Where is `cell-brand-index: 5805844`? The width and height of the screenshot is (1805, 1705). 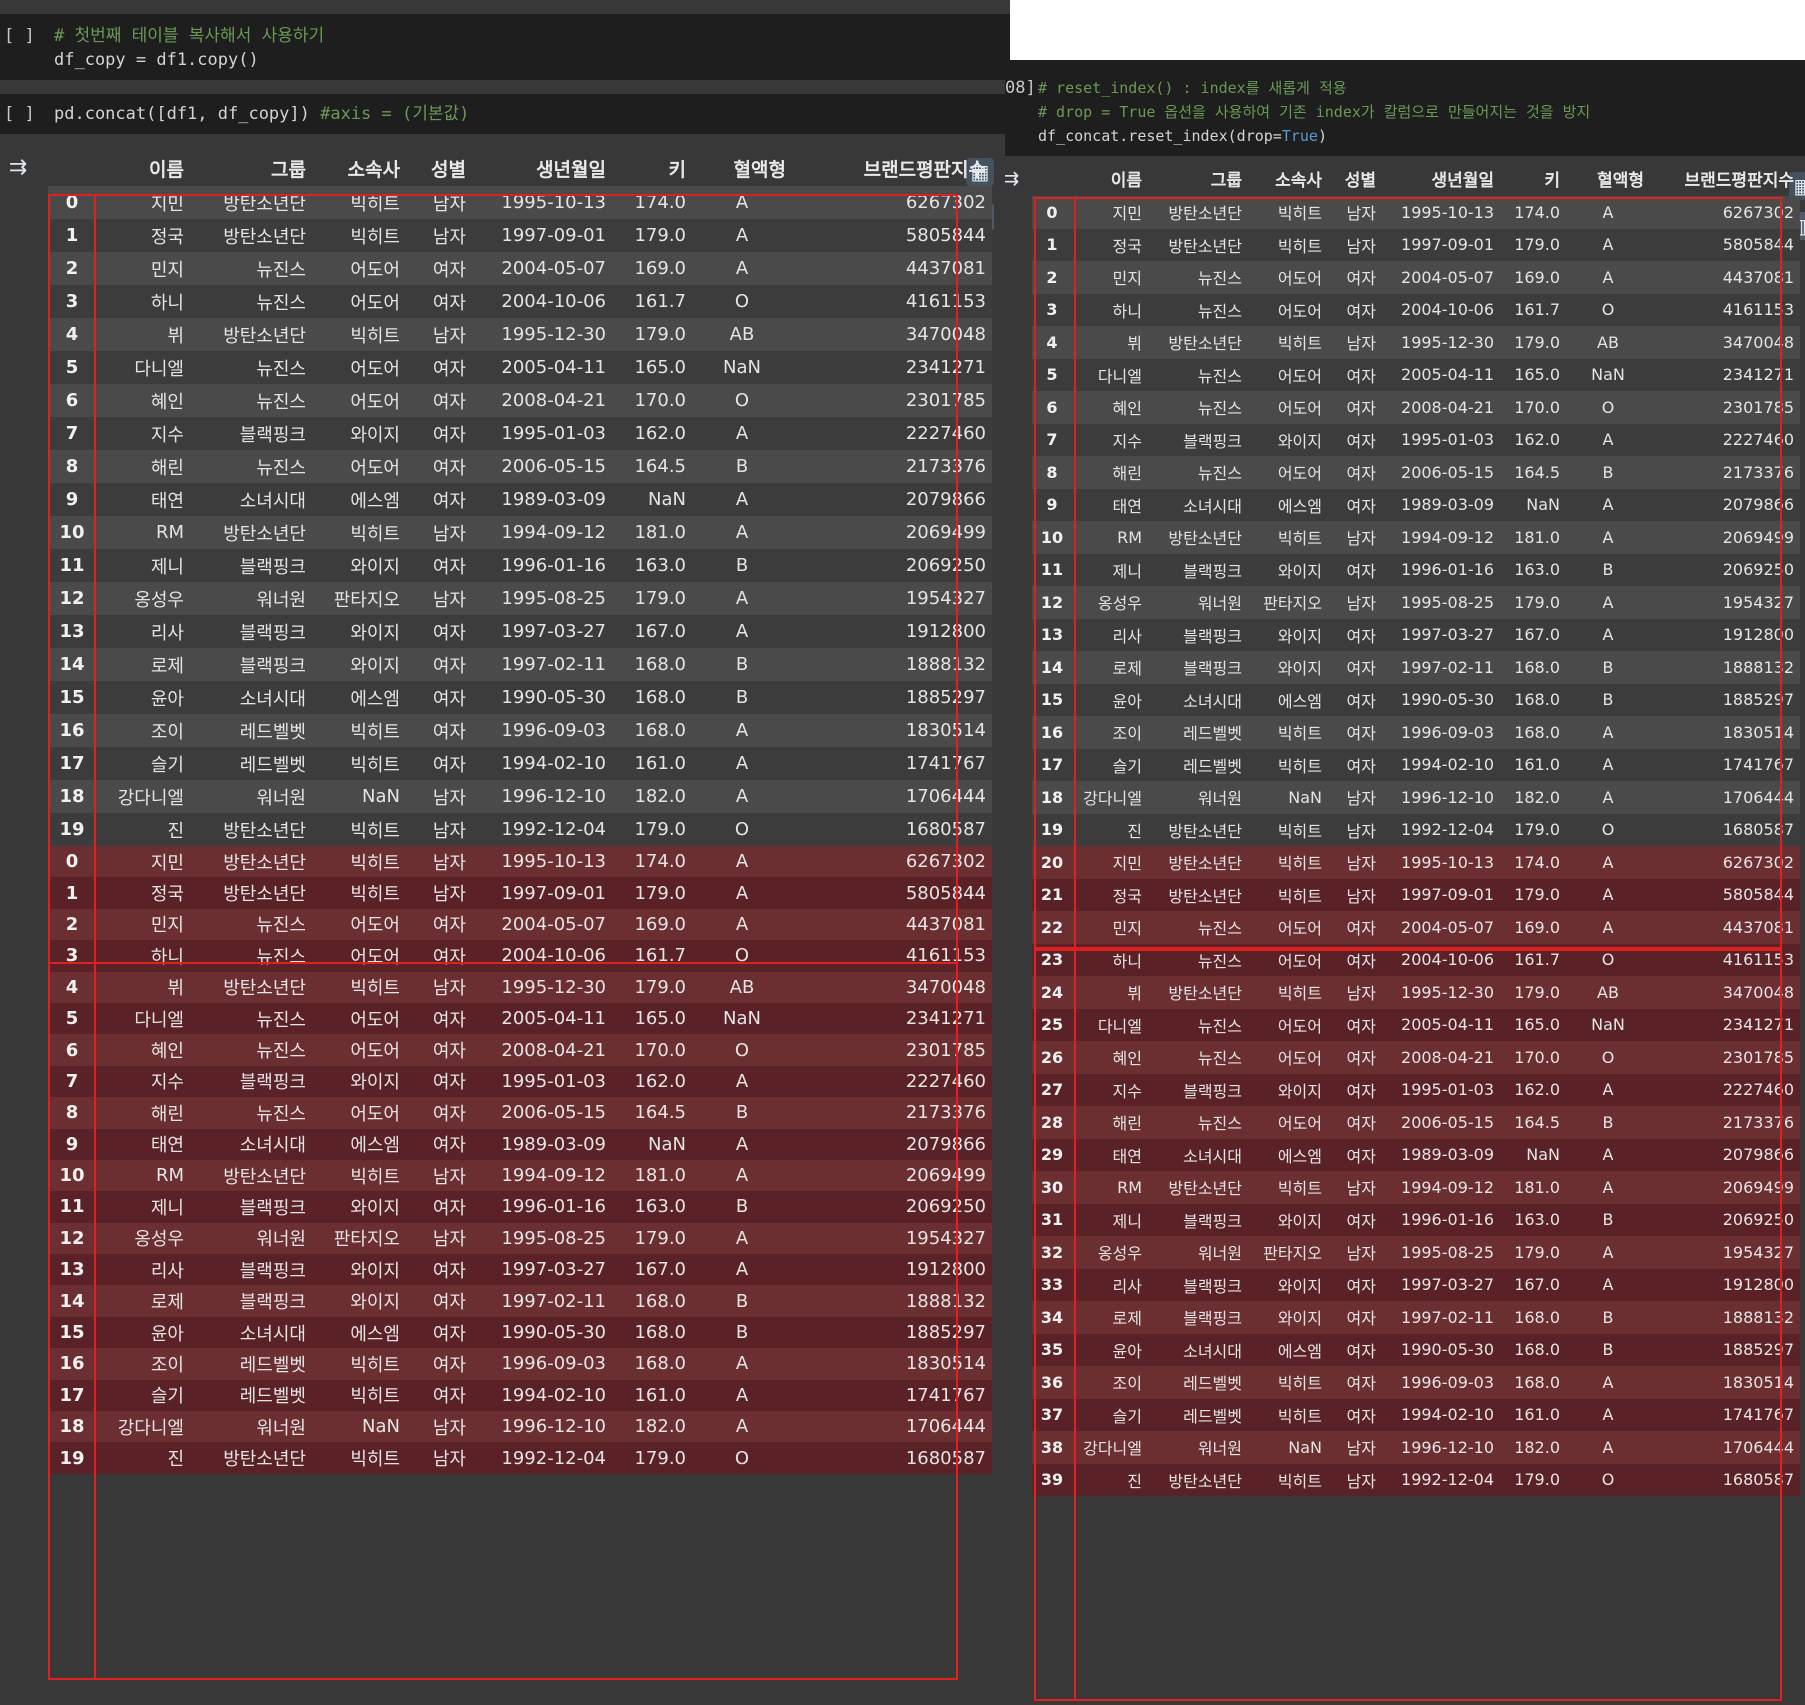
cell-brand-index: 5805844 is located at coordinates (1758, 895).